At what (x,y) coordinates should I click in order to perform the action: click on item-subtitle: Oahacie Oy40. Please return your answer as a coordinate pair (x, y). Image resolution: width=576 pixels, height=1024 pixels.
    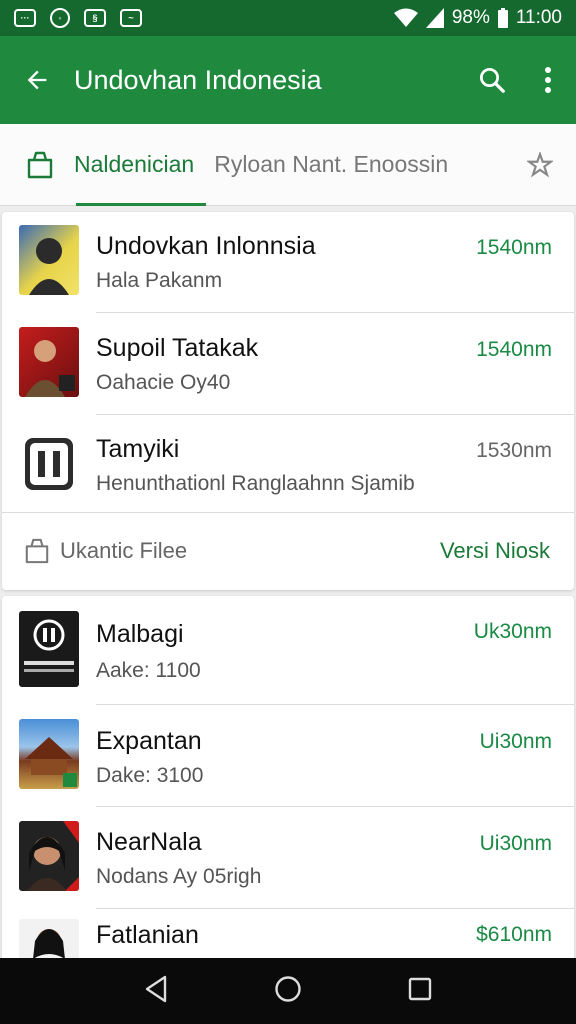
    Looking at the image, I should click on (163, 382).